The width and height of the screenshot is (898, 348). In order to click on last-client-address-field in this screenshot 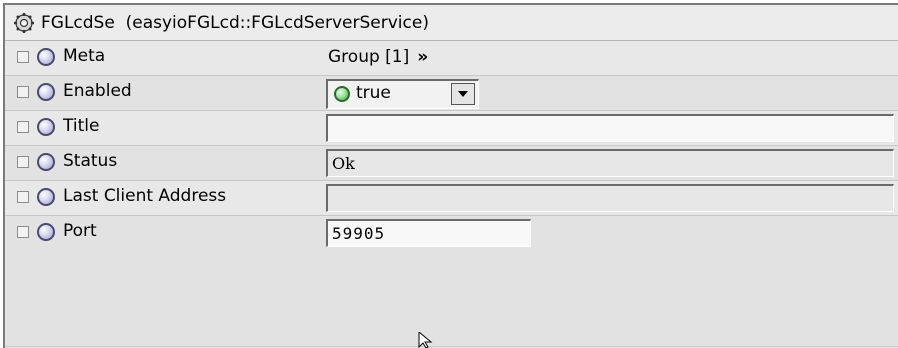, I will do `click(610, 198)`.